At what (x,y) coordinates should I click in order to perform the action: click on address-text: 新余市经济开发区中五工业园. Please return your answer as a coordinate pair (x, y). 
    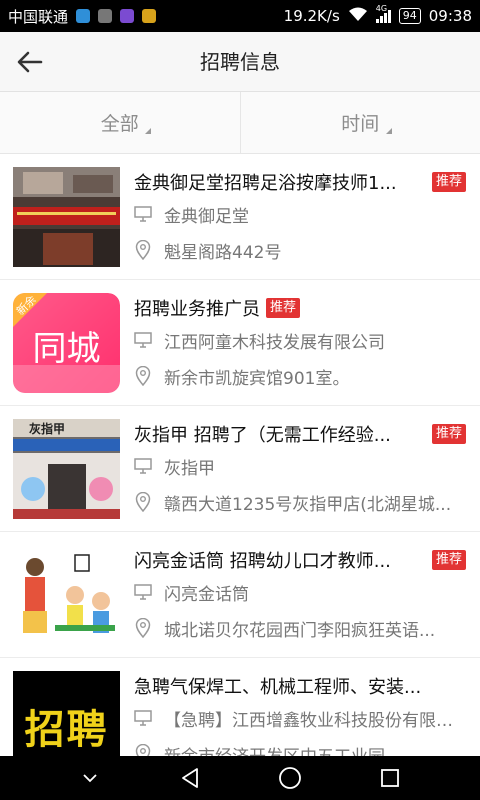
    Looking at the image, I should click on (274, 749).